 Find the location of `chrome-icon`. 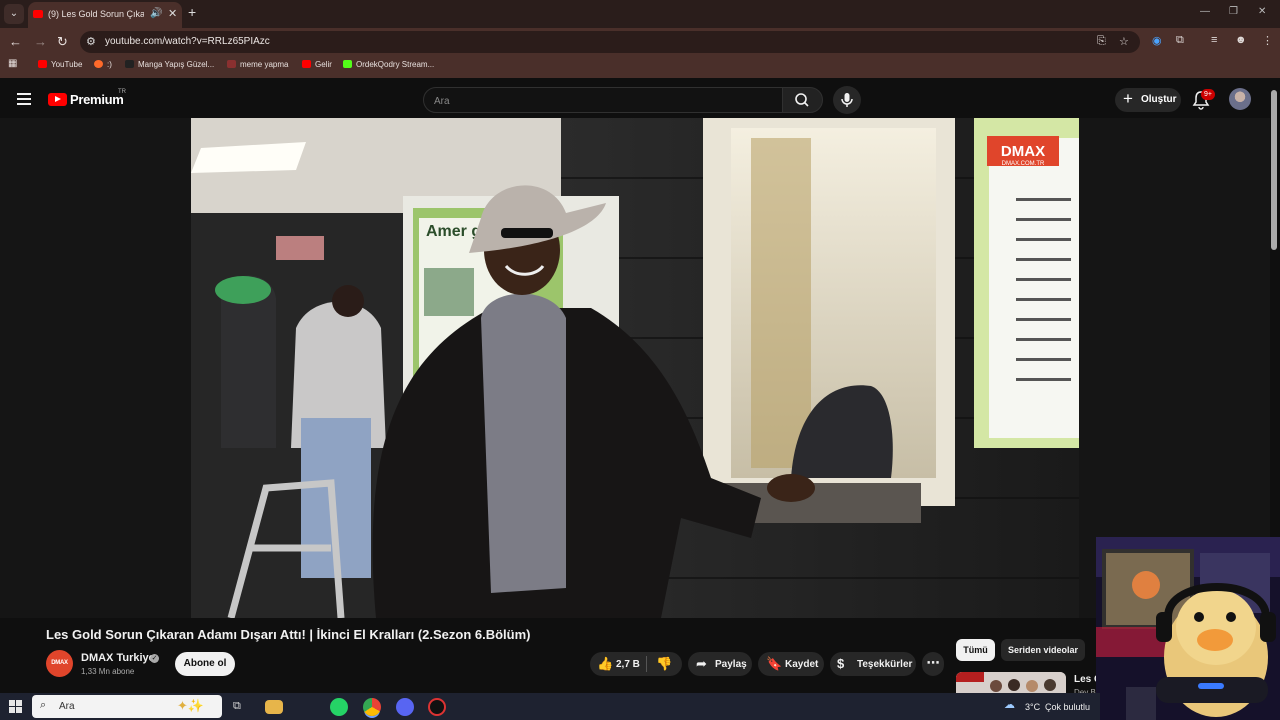

chrome-icon is located at coordinates (372, 707).